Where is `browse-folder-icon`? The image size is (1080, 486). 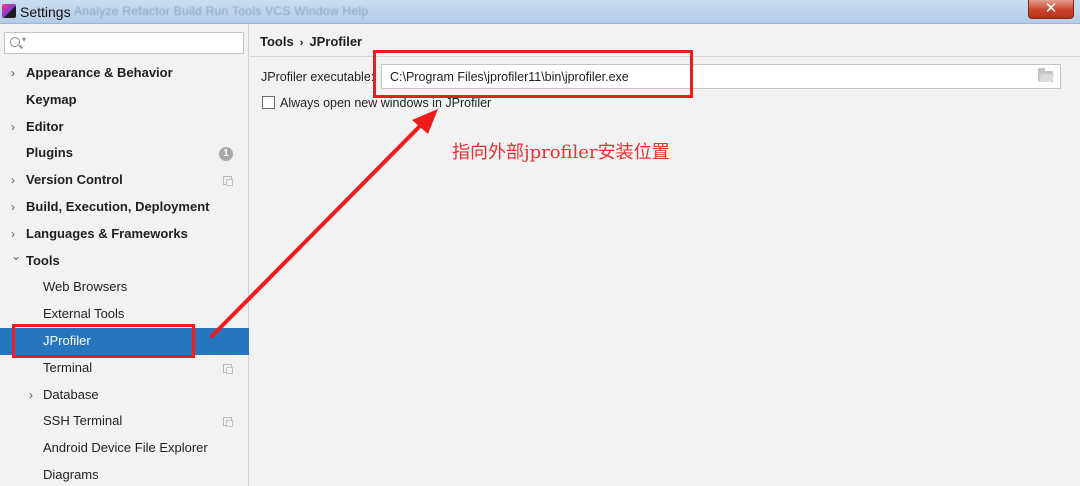 browse-folder-icon is located at coordinates (1045, 75).